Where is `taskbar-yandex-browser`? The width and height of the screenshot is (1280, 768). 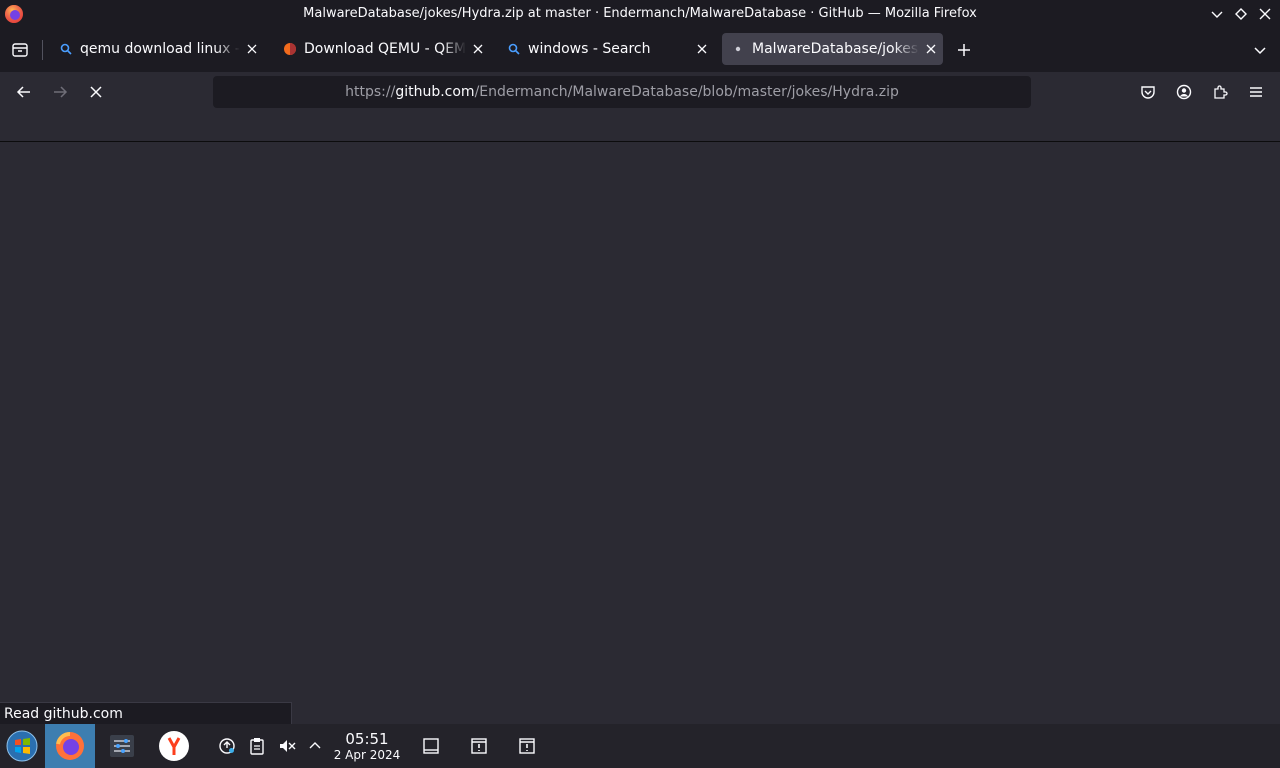 taskbar-yandex-browser is located at coordinates (174, 746).